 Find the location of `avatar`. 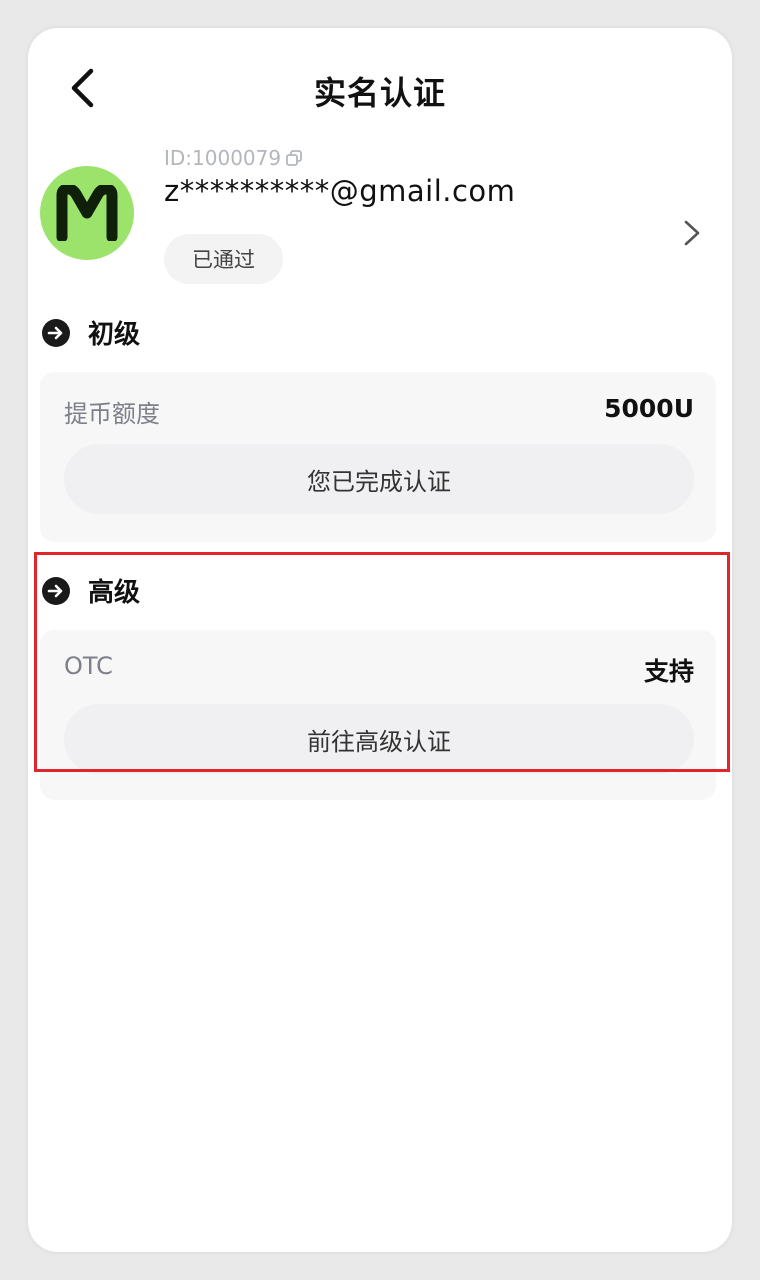

avatar is located at coordinates (87, 213).